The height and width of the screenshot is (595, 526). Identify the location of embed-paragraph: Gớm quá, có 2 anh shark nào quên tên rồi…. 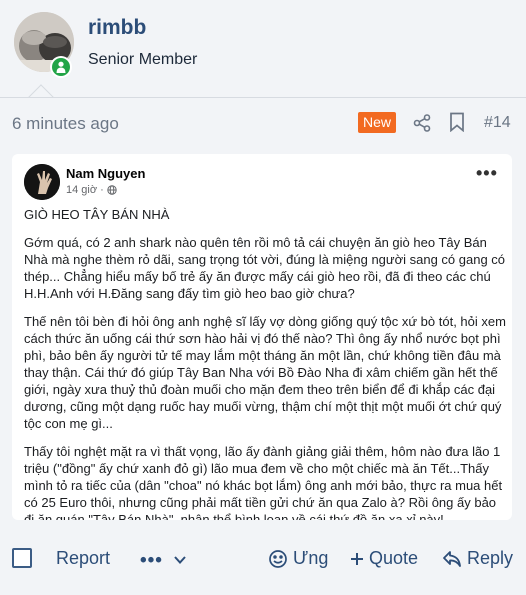
(265, 268).